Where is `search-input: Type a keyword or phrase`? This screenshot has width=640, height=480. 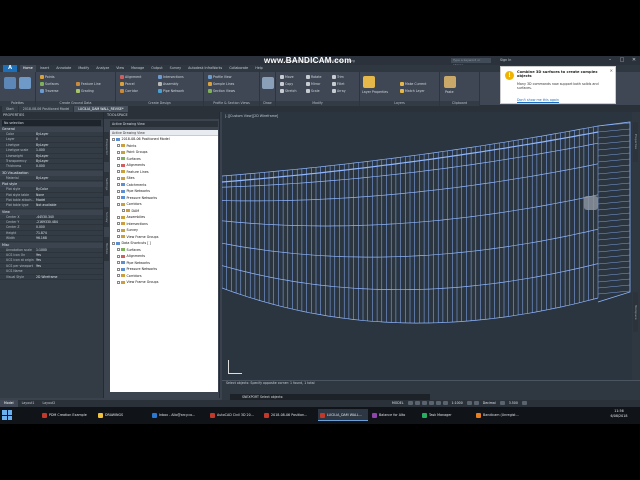 search-input: Type a keyword or phrase is located at coordinates (471, 62).